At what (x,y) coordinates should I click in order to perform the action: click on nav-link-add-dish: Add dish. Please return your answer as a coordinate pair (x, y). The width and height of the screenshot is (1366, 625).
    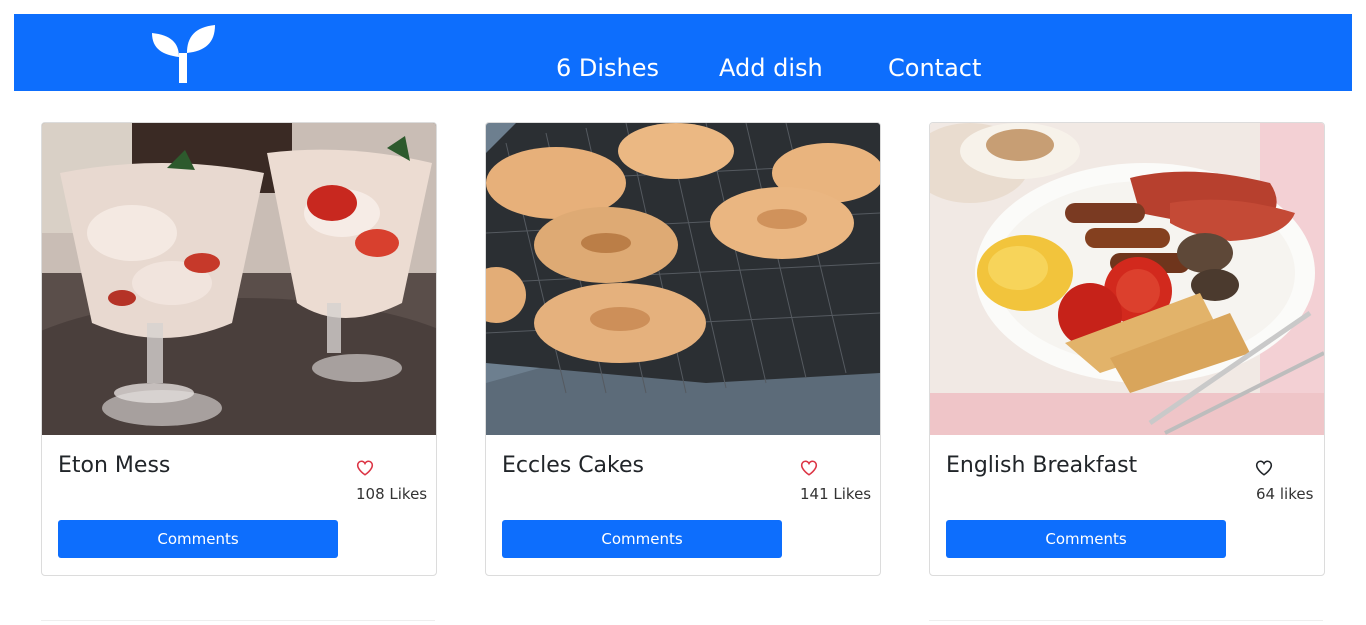
    Looking at the image, I should click on (771, 68).